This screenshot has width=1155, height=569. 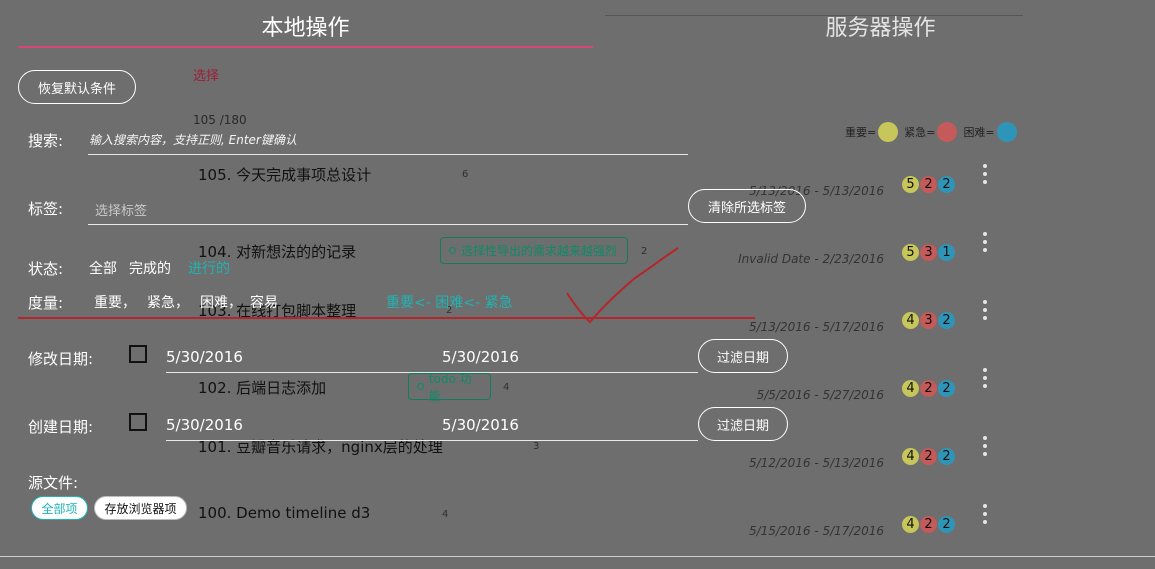 What do you see at coordinates (449, 303) in the screenshot?
I see `sort-order: 重要<- 困难<- 紧急` at bounding box center [449, 303].